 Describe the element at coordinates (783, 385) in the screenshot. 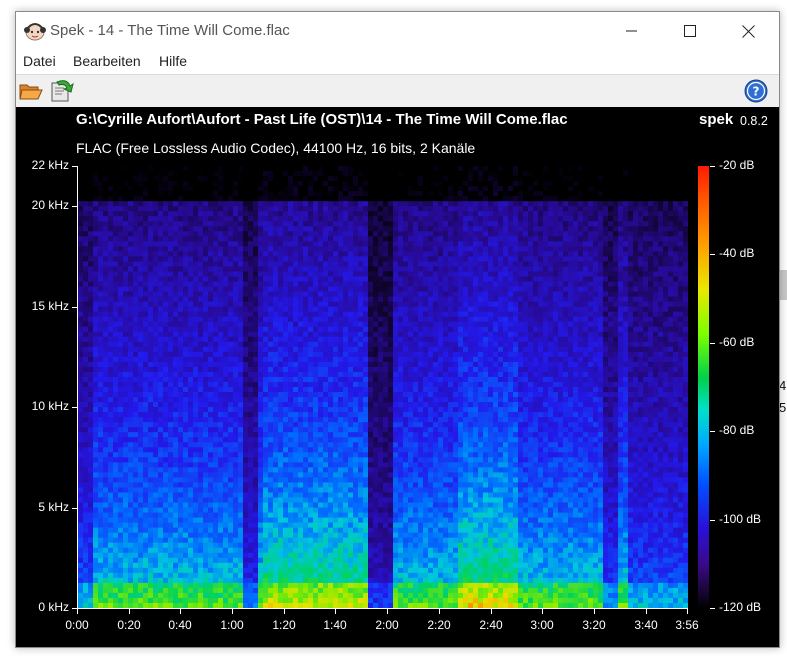

I see `background-text-fragment: 47` at that location.